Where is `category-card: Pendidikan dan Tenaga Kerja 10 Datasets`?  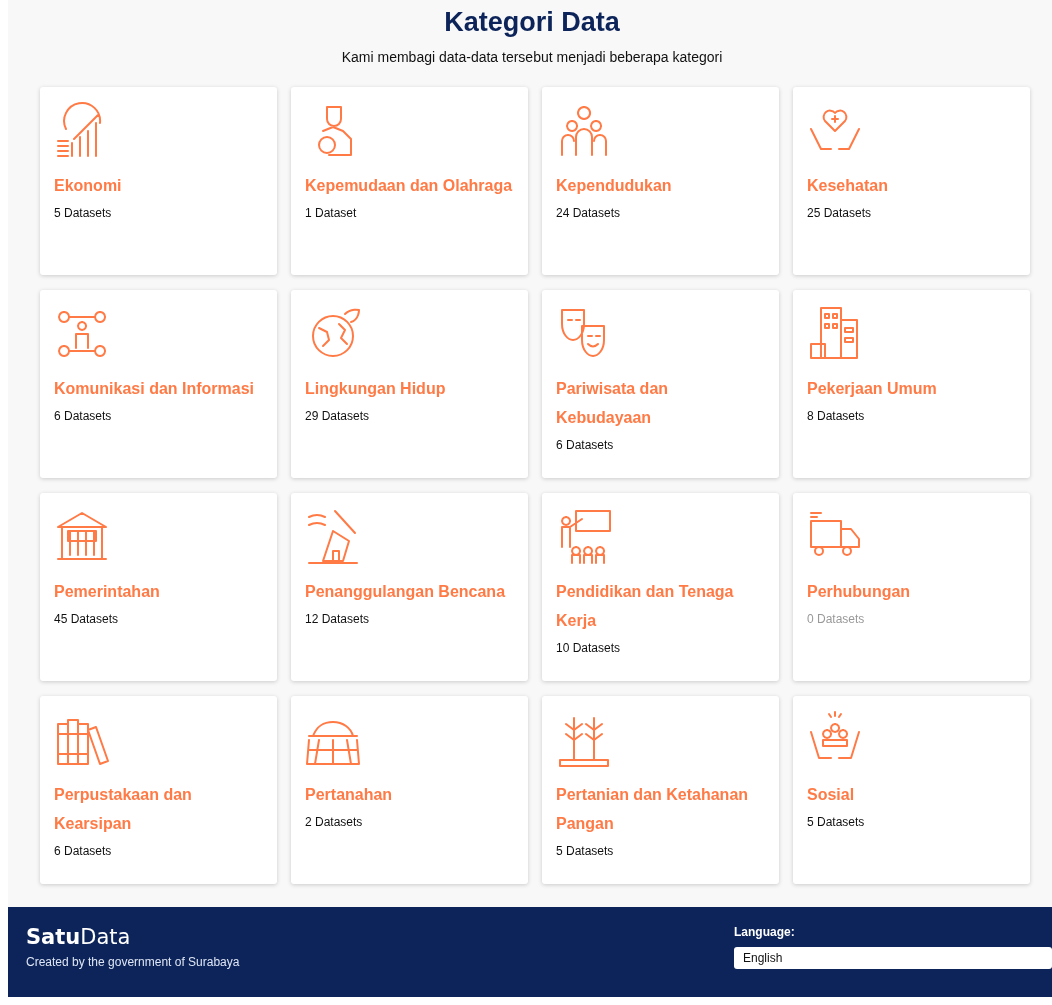
category-card: Pendidikan dan Tenaga Kerja 10 Datasets is located at coordinates (660, 587).